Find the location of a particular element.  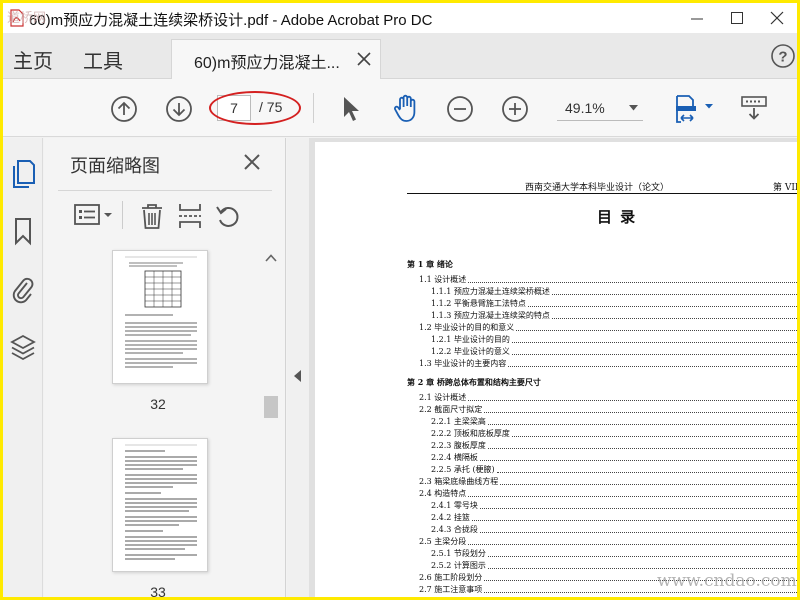

toc-entry-label: 2.3 箱梁底缘曲线方程 is located at coordinates (460, 482).